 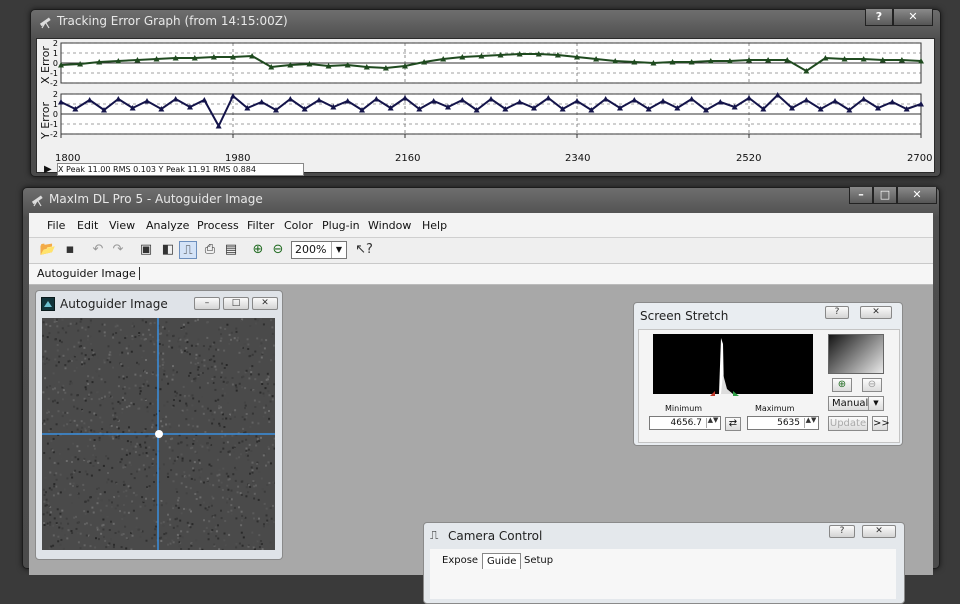 I want to click on minimum-input: 4656.7 ▲▼, so click(x=685, y=423).